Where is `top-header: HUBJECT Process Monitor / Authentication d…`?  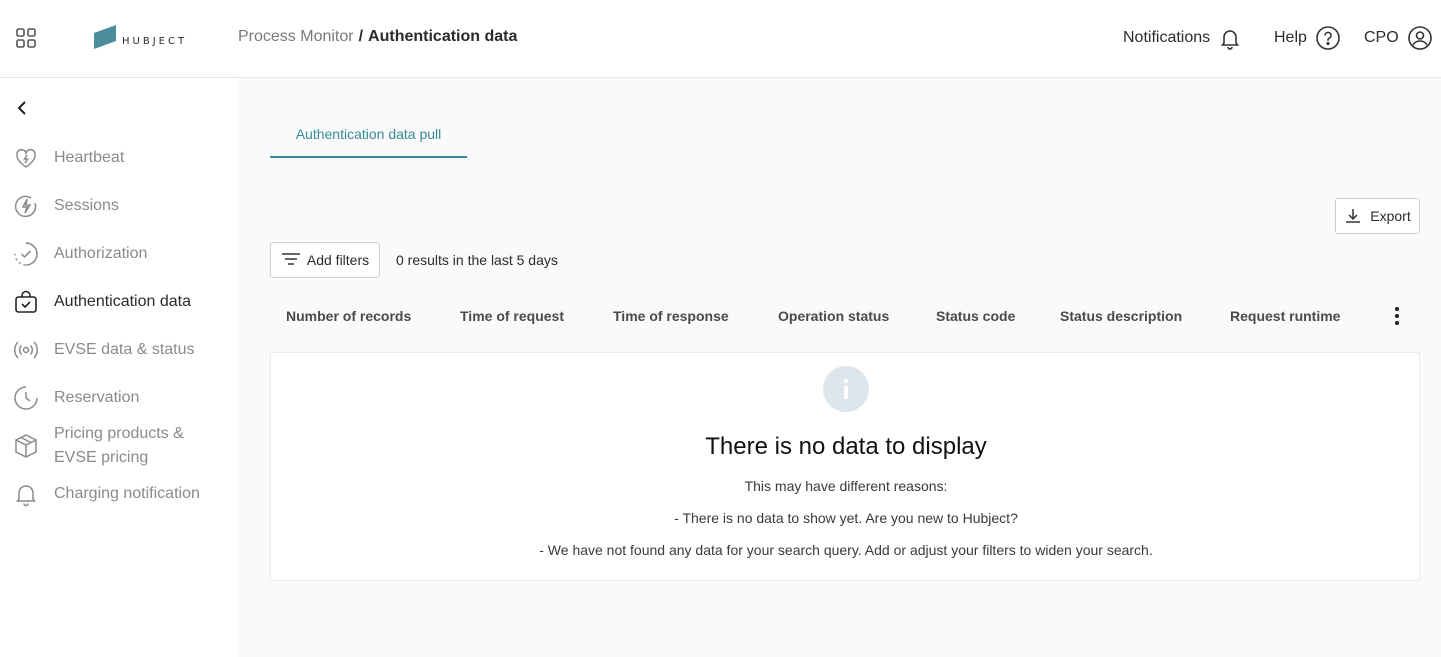 top-header: HUBJECT Process Monitor / Authentication d… is located at coordinates (720, 39).